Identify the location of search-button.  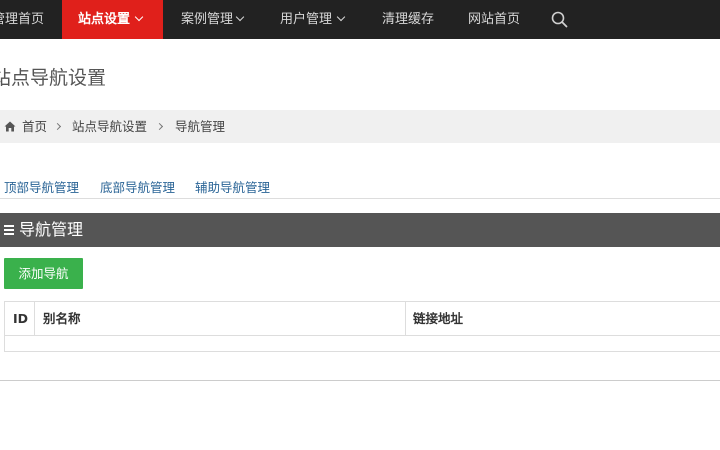
(560, 20).